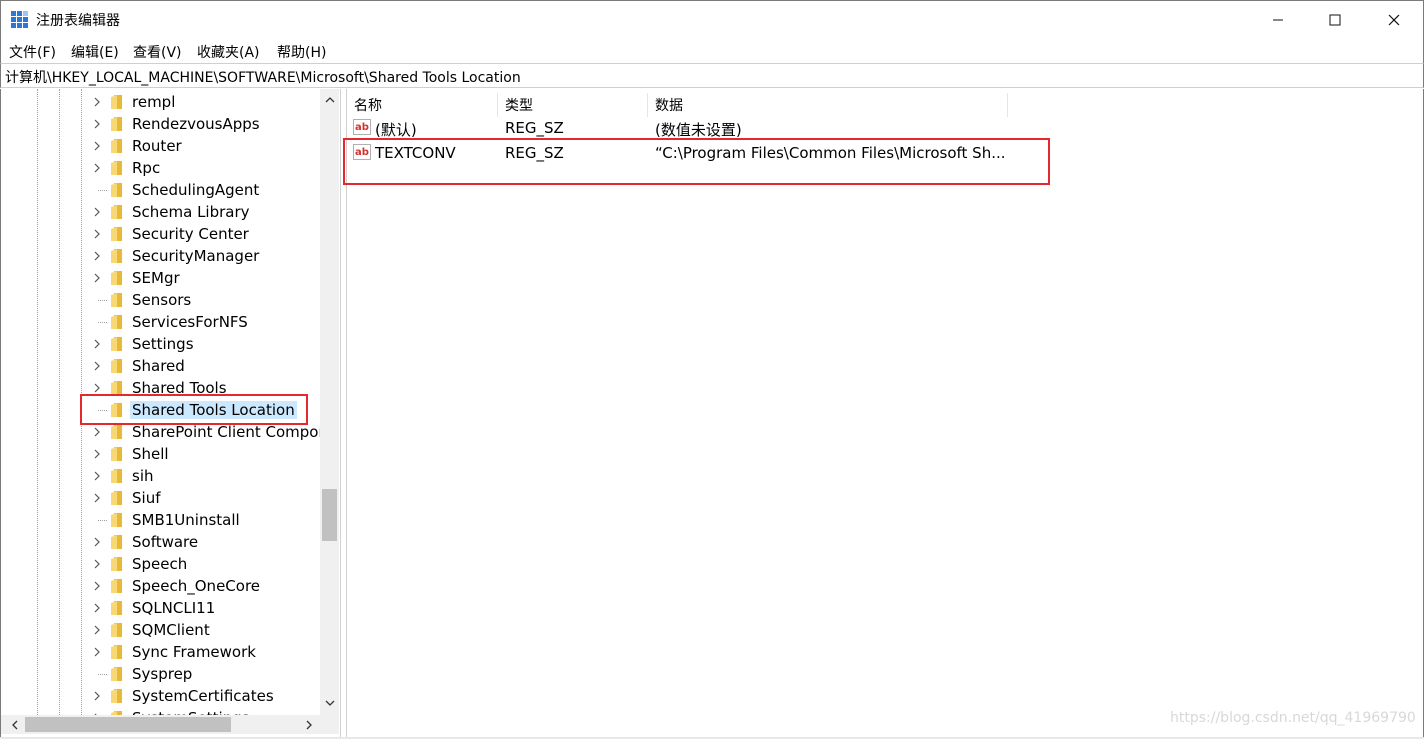 This screenshot has height=739, width=1424. Describe the element at coordinates (160, 652) in the screenshot. I see `tree-item: Sync Framework` at that location.